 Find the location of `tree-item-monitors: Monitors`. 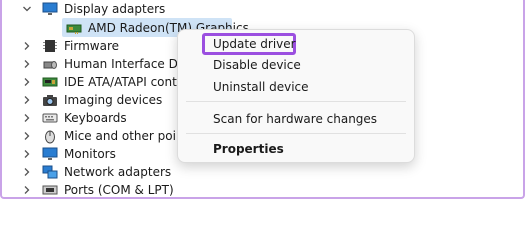

tree-item-monitors: Monitors is located at coordinates (69, 154).